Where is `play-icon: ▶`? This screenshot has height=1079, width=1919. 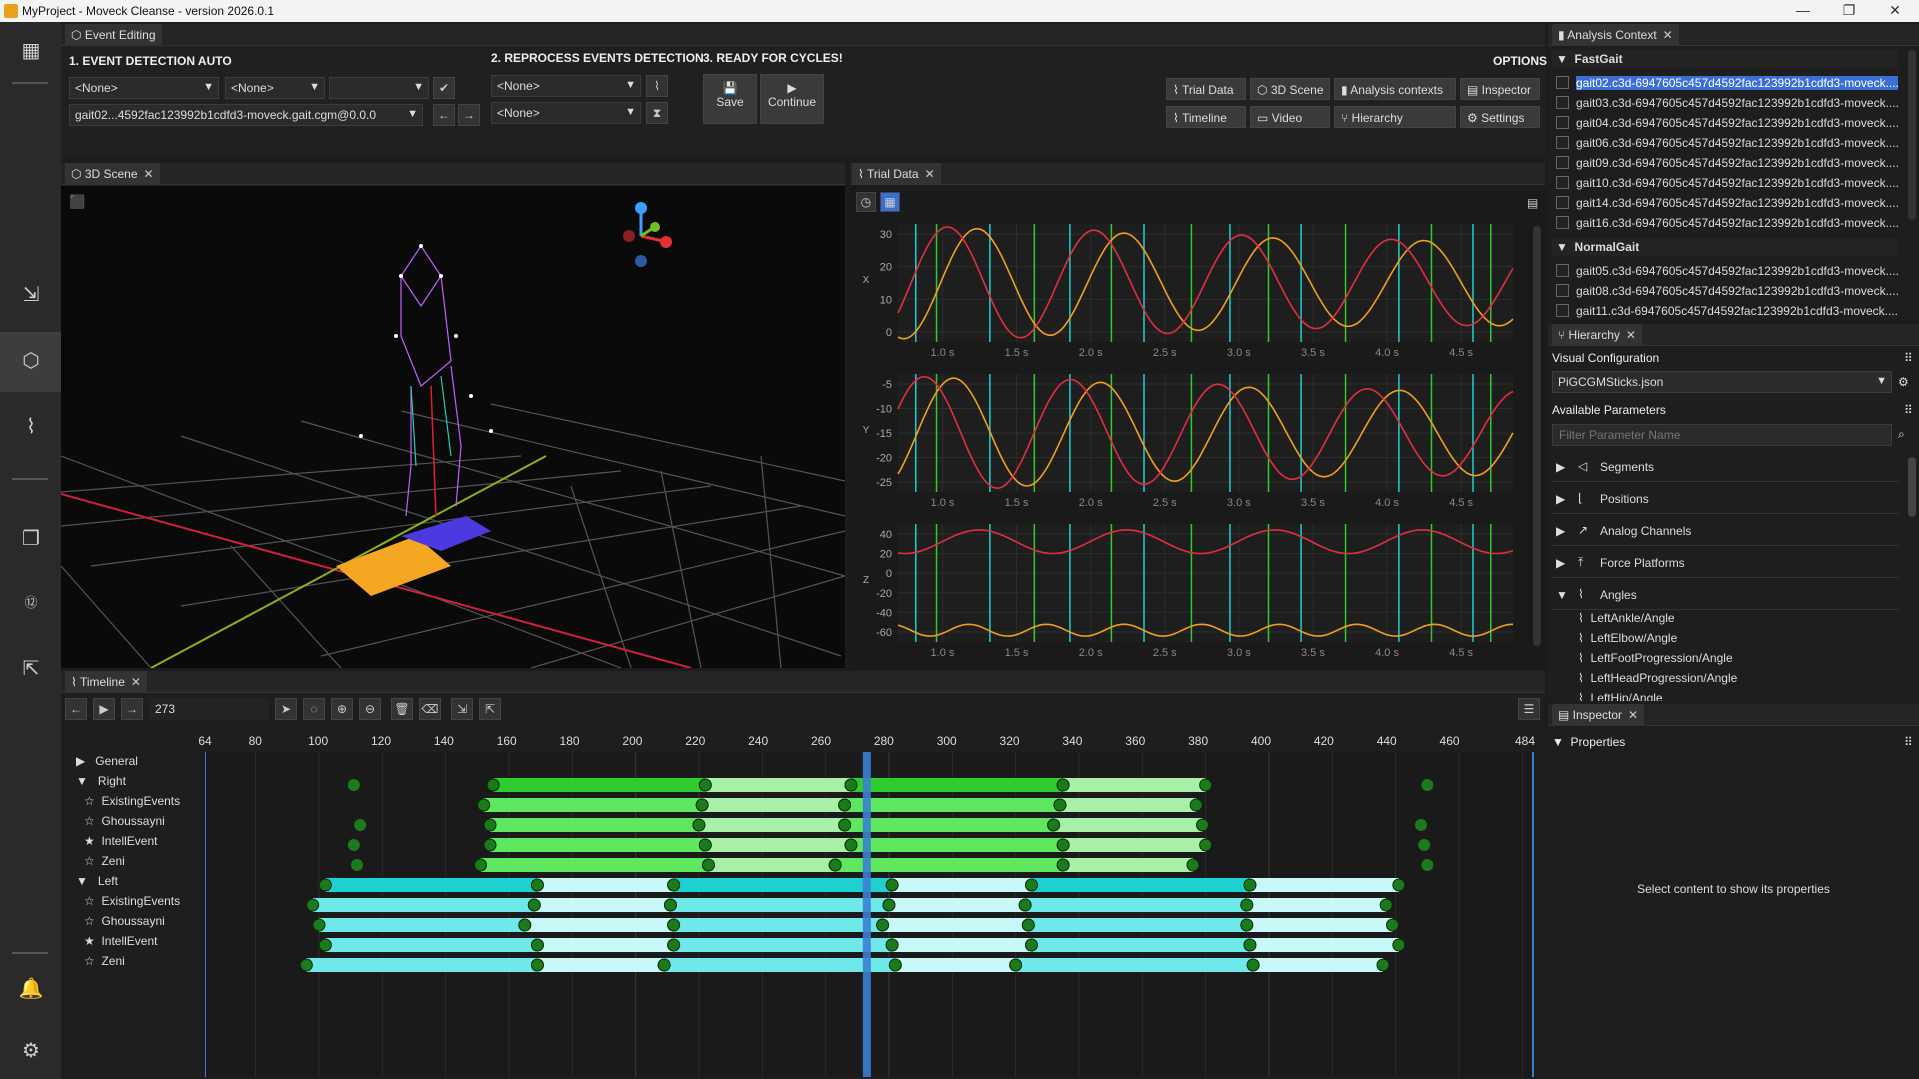 play-icon: ▶ is located at coordinates (104, 709).